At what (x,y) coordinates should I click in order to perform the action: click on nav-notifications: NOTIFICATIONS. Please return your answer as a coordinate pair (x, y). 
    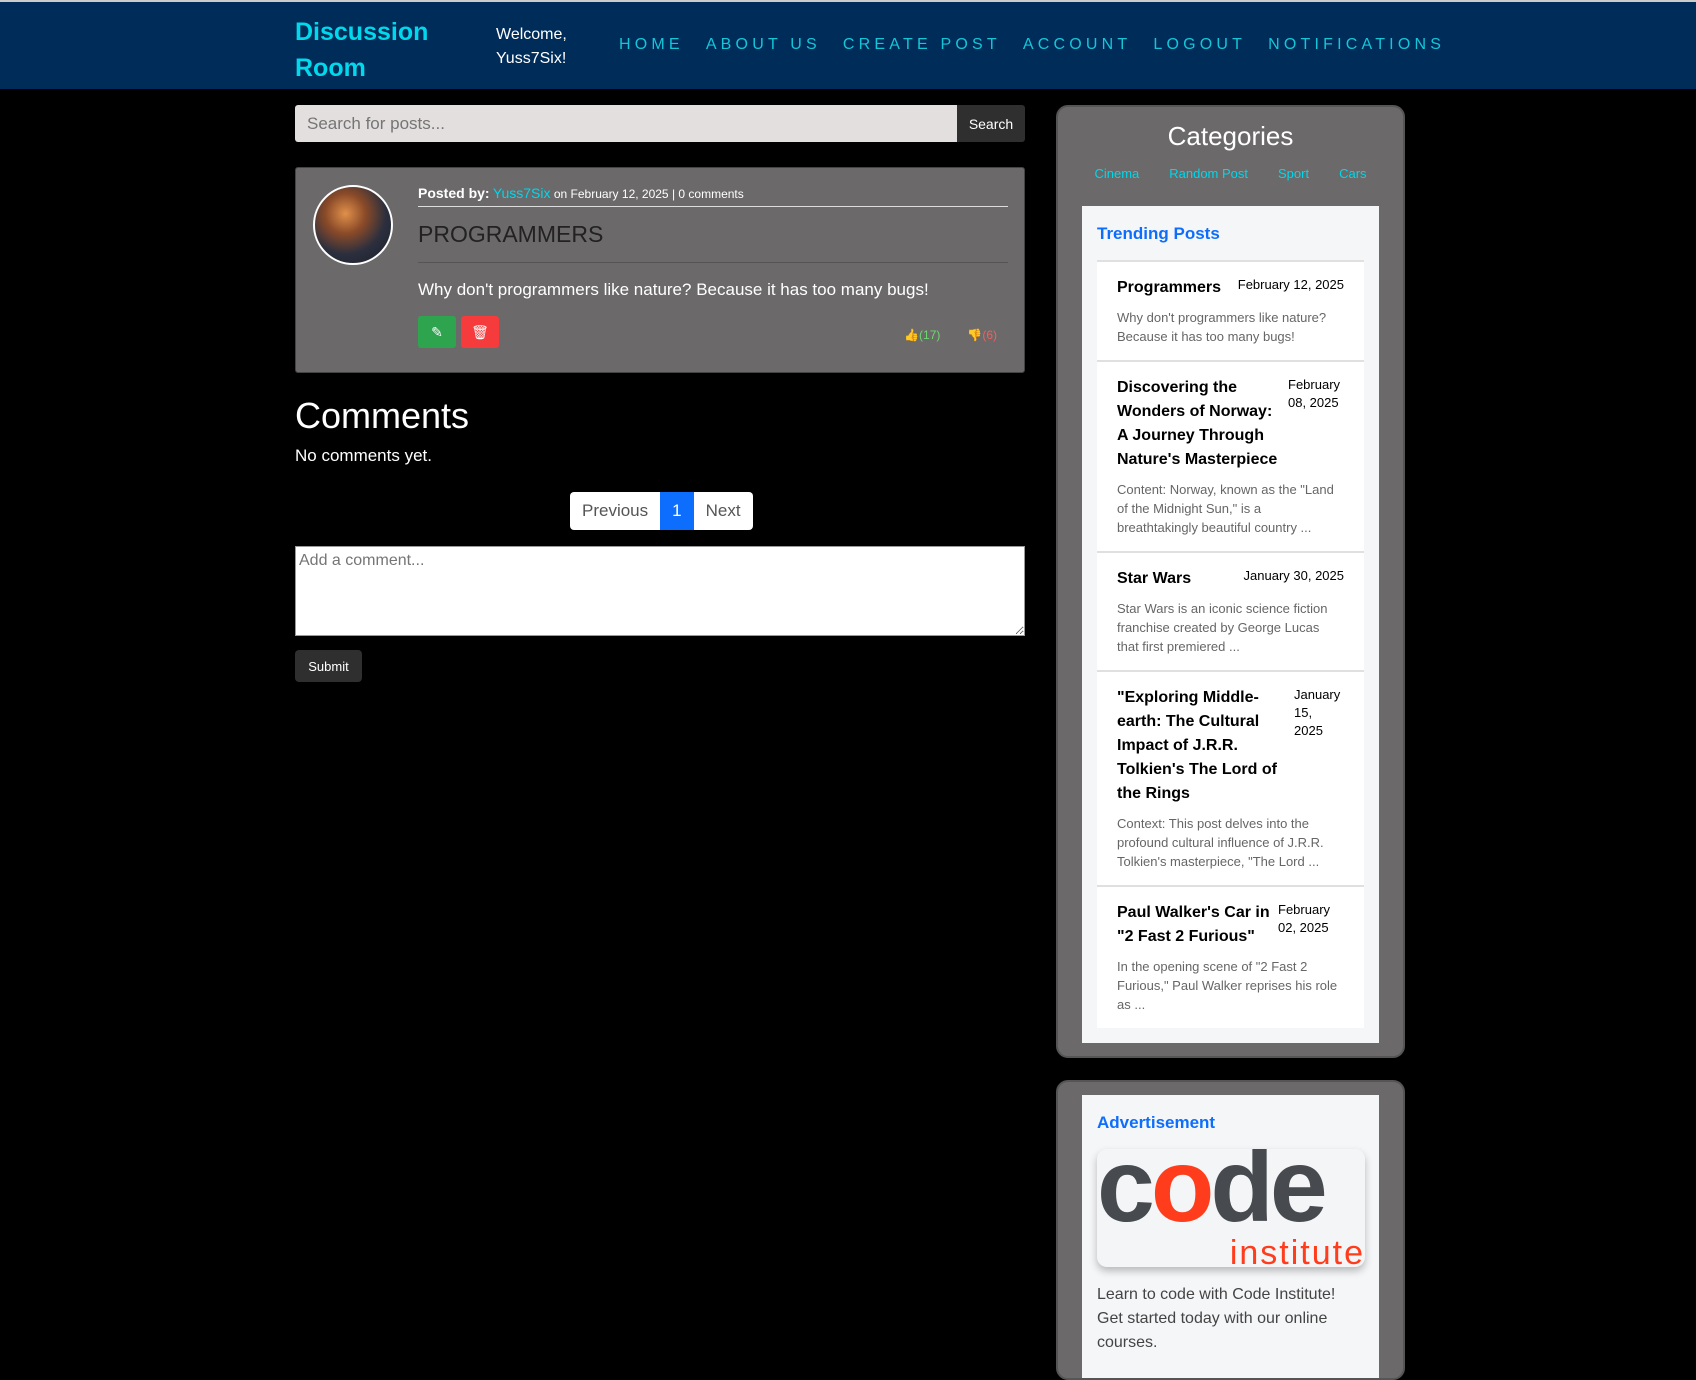
    Looking at the image, I should click on (1356, 45).